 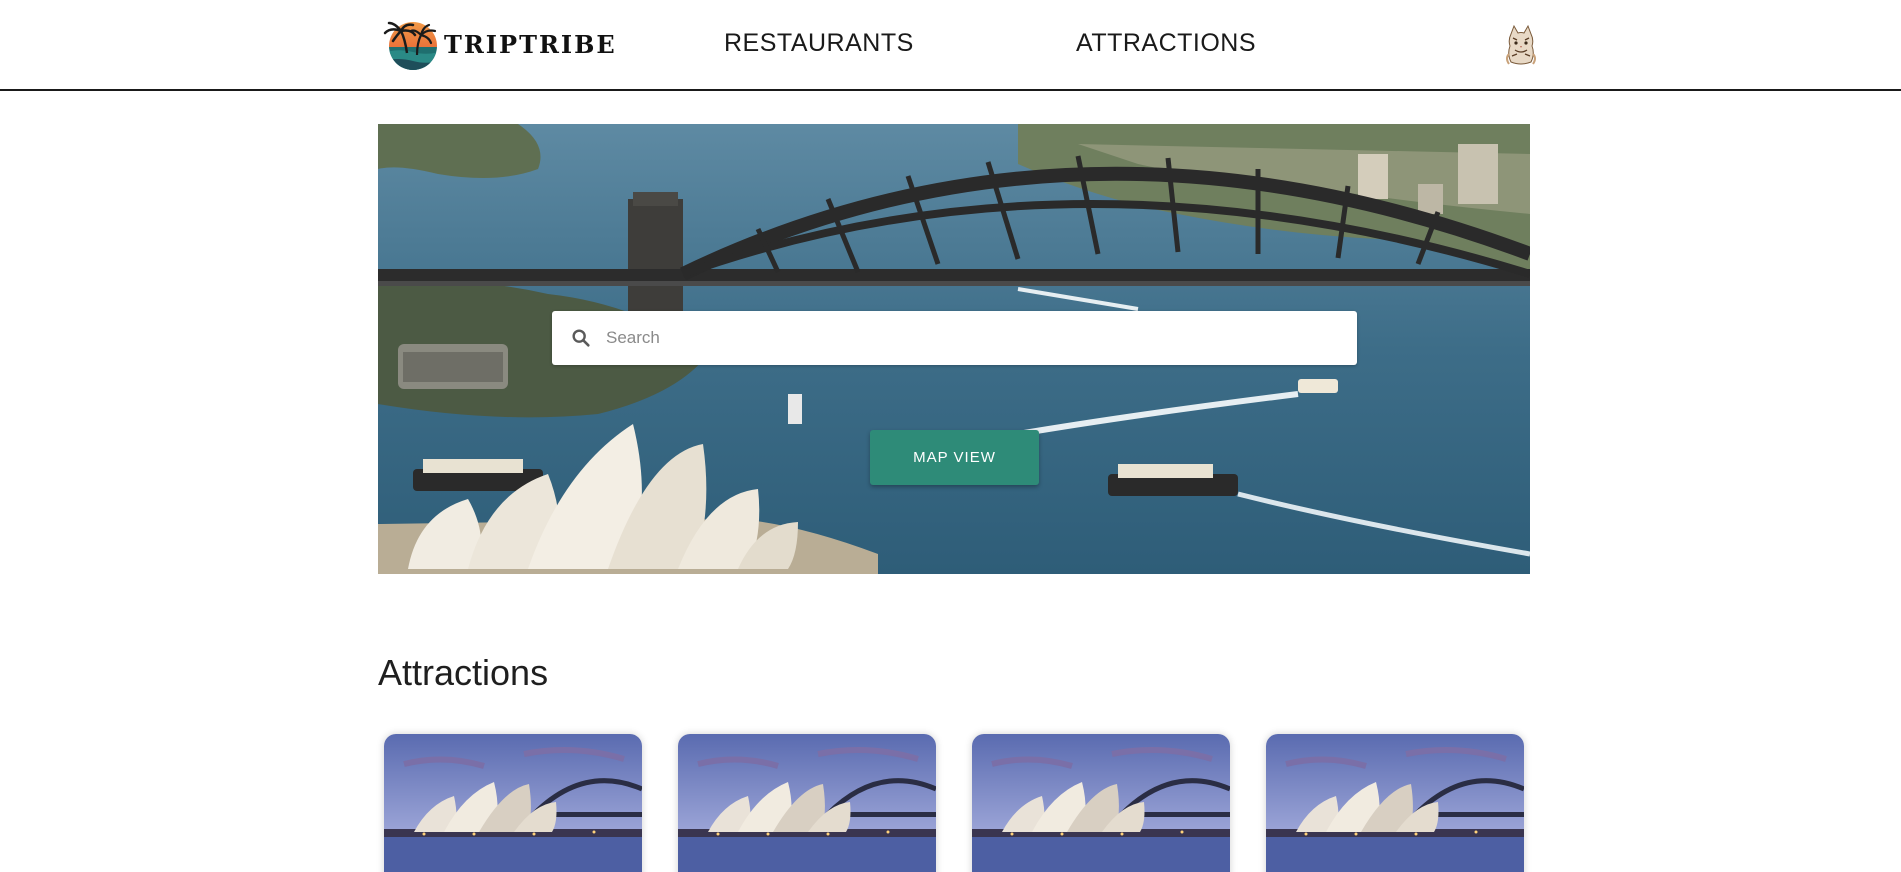 I want to click on logo-wordmark: TRIPTRIBE, so click(x=530, y=44).